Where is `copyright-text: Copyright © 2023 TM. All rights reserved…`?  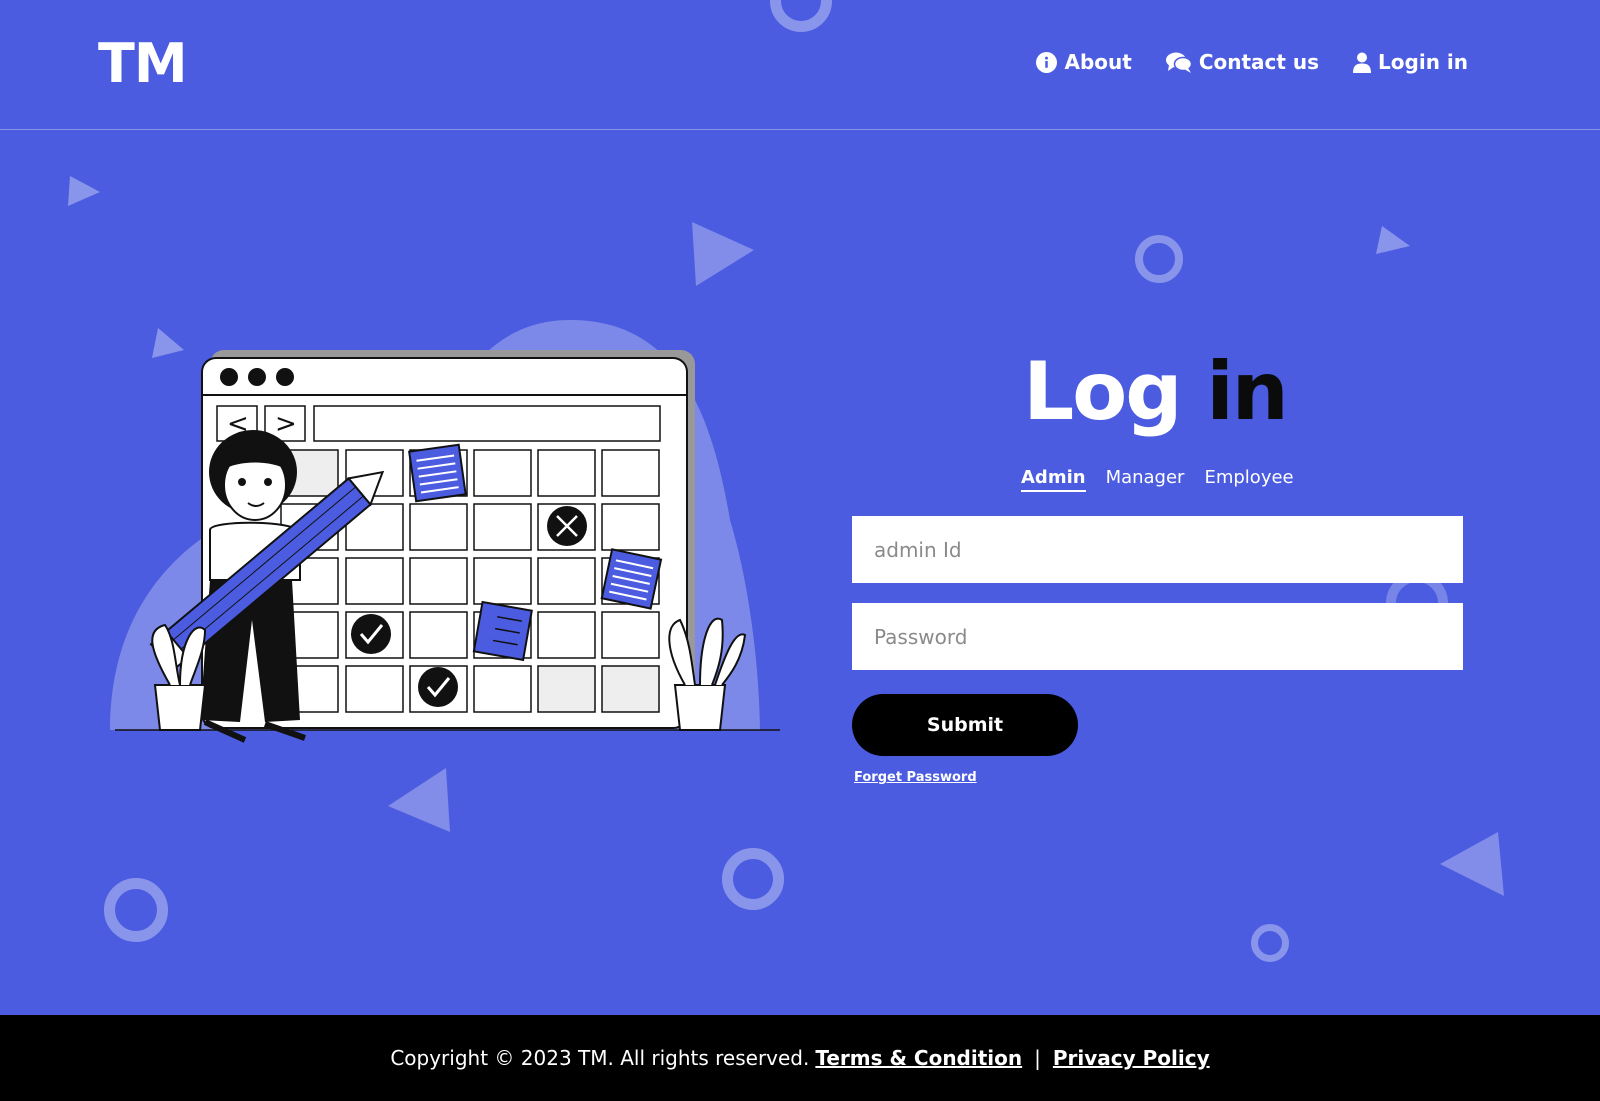
copyright-text: Copyright © 2023 TM. All rights reserved… is located at coordinates (600, 1058).